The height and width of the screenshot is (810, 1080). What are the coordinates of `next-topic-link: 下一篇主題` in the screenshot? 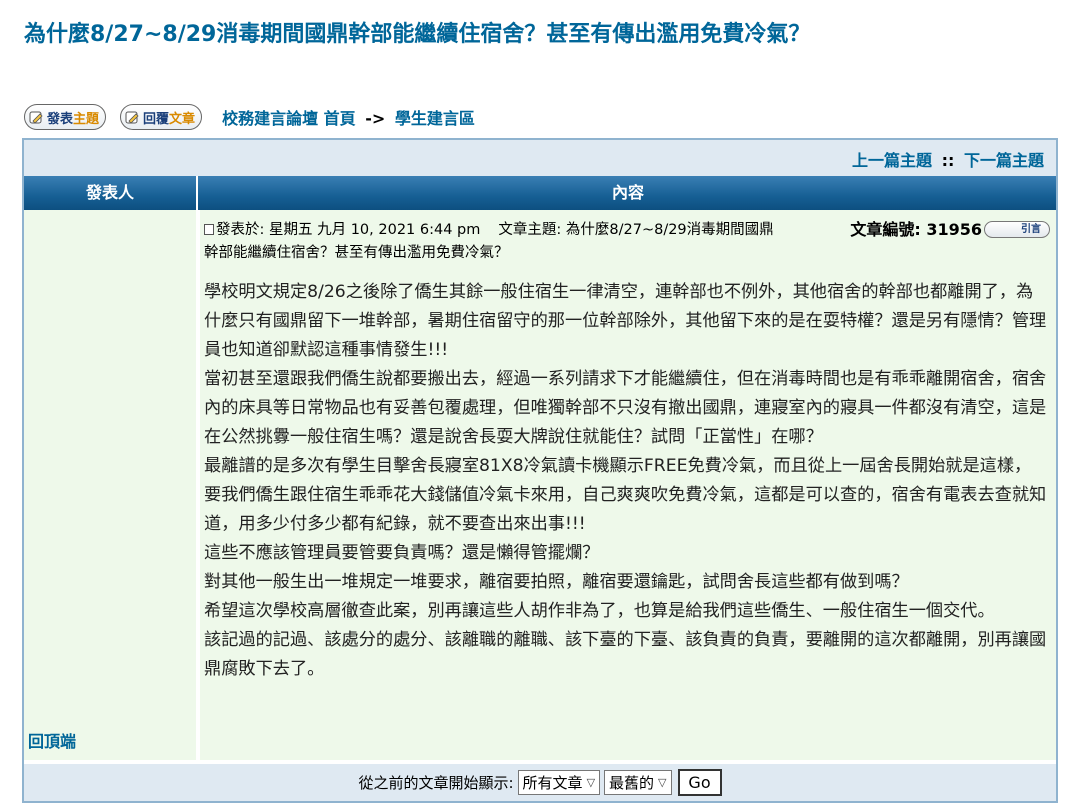 It's located at (1004, 160).